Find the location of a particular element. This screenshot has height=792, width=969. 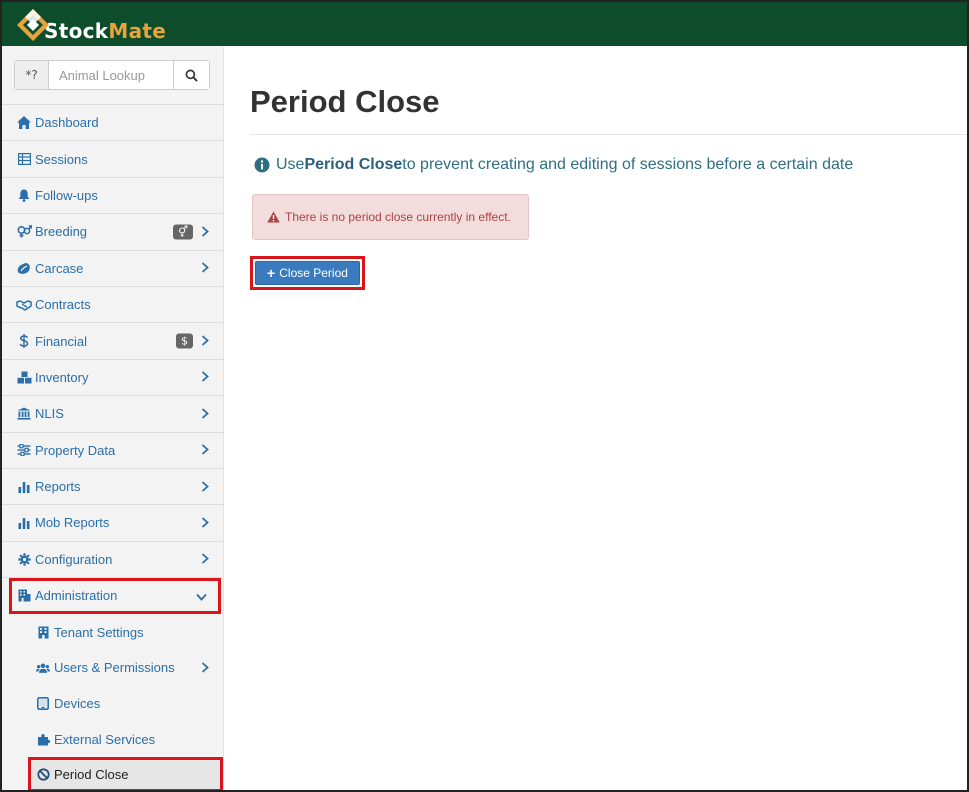

sidebar-item-label: NLIS is located at coordinates (49, 414).